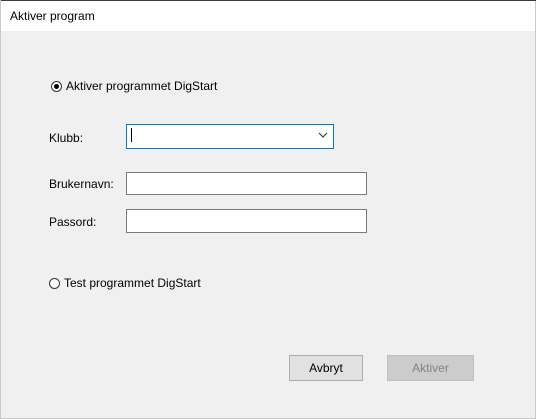 Image resolution: width=536 pixels, height=419 pixels. I want to click on radio-unselected-icon, so click(54, 283).